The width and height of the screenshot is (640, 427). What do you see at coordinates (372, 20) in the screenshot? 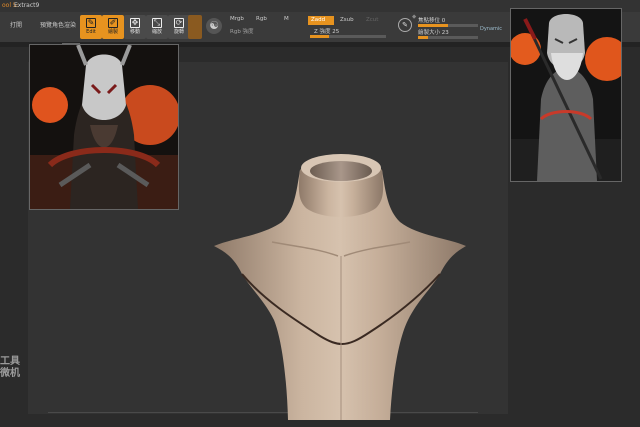
I see `zcut-button: Zcut` at bounding box center [372, 20].